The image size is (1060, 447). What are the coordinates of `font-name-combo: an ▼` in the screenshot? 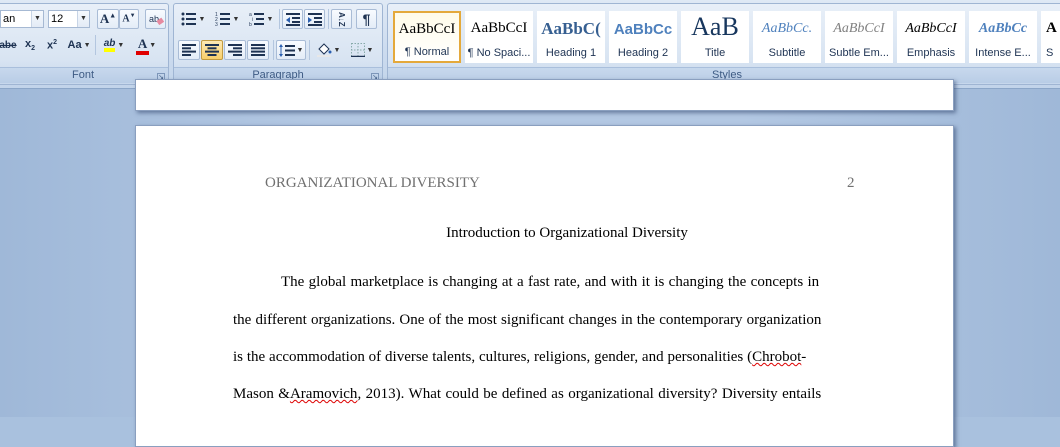 It's located at (22, 19).